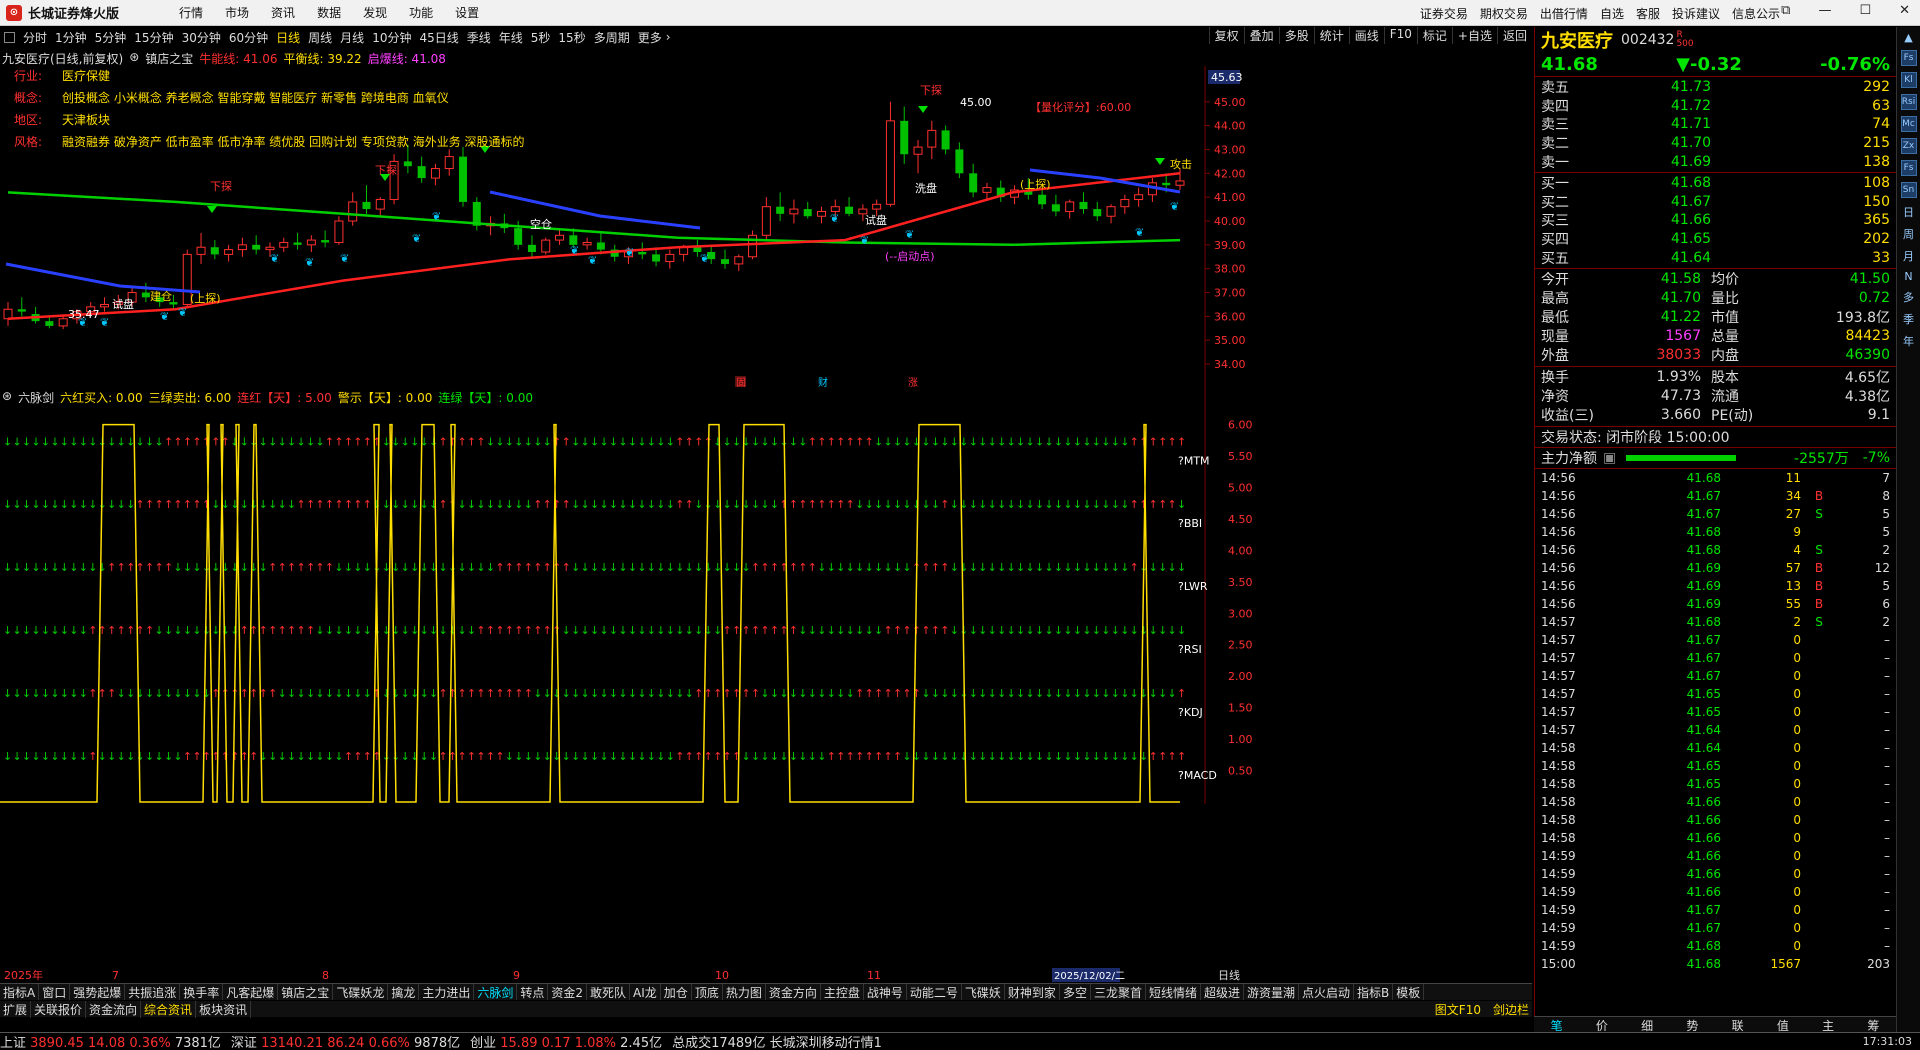 The image size is (1920, 1050). Describe the element at coordinates (198, 1043) in the screenshot. I see `index-amount: 7381亿` at that location.